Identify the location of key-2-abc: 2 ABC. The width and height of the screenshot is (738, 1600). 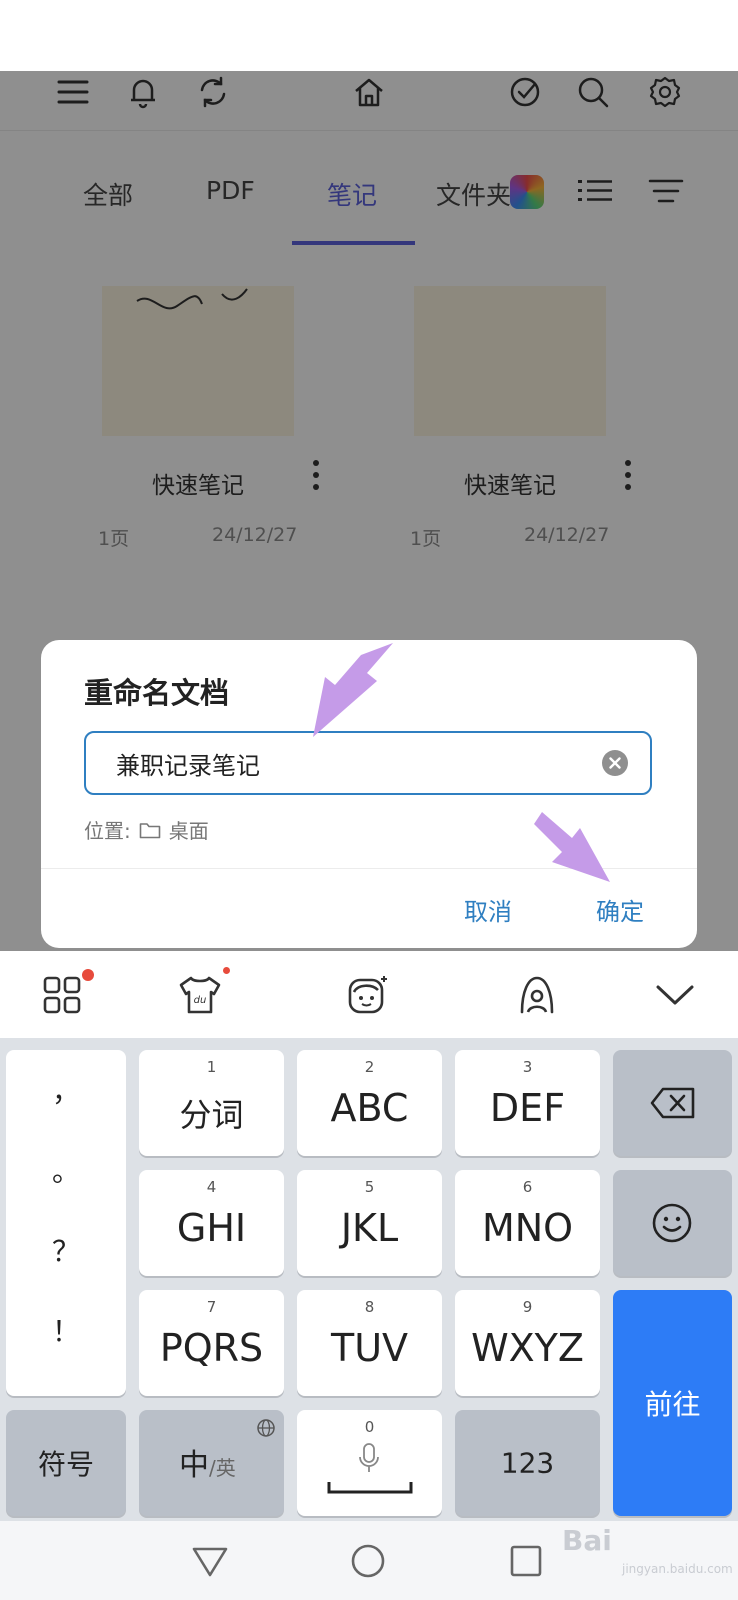
(369, 1103).